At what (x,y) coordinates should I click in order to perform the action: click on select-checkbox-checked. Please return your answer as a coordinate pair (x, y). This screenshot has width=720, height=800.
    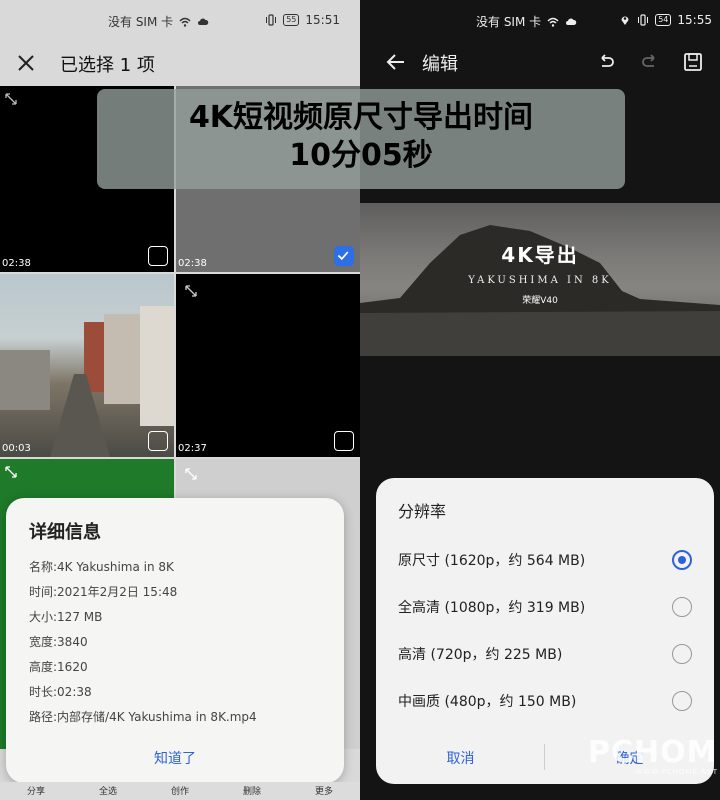
    Looking at the image, I should click on (344, 256).